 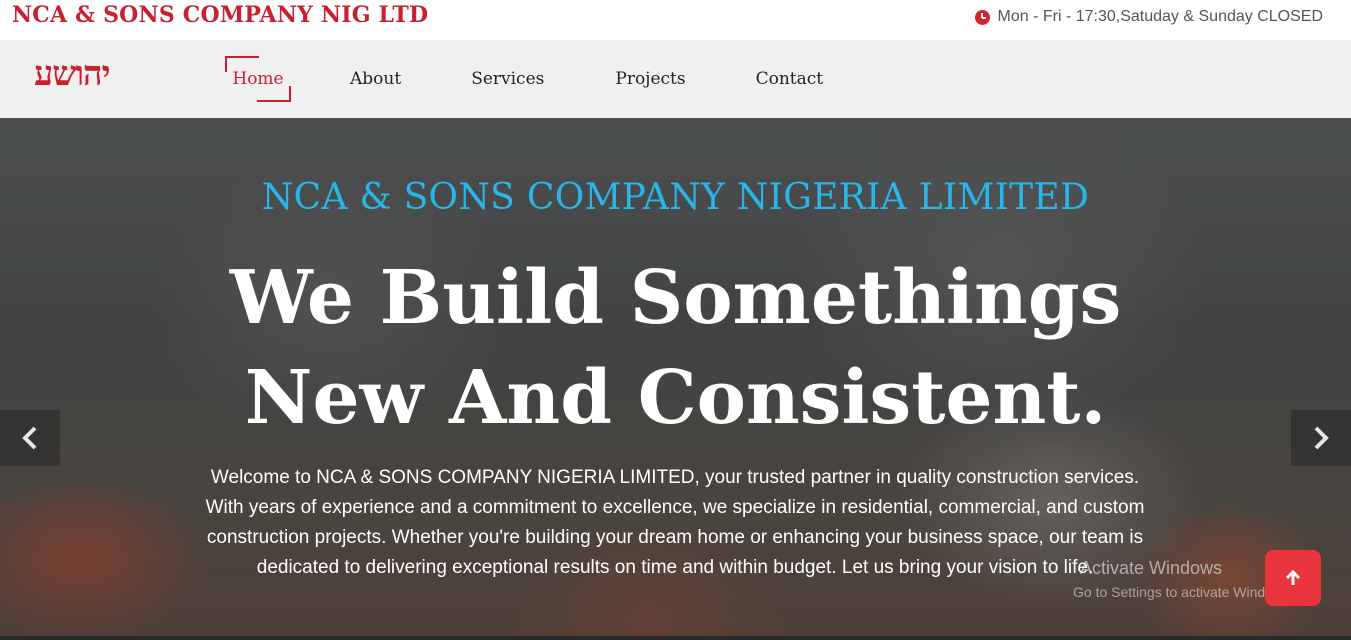 What do you see at coordinates (675, 298) in the screenshot?
I see `hero-title-line-1: We Build Somethings` at bounding box center [675, 298].